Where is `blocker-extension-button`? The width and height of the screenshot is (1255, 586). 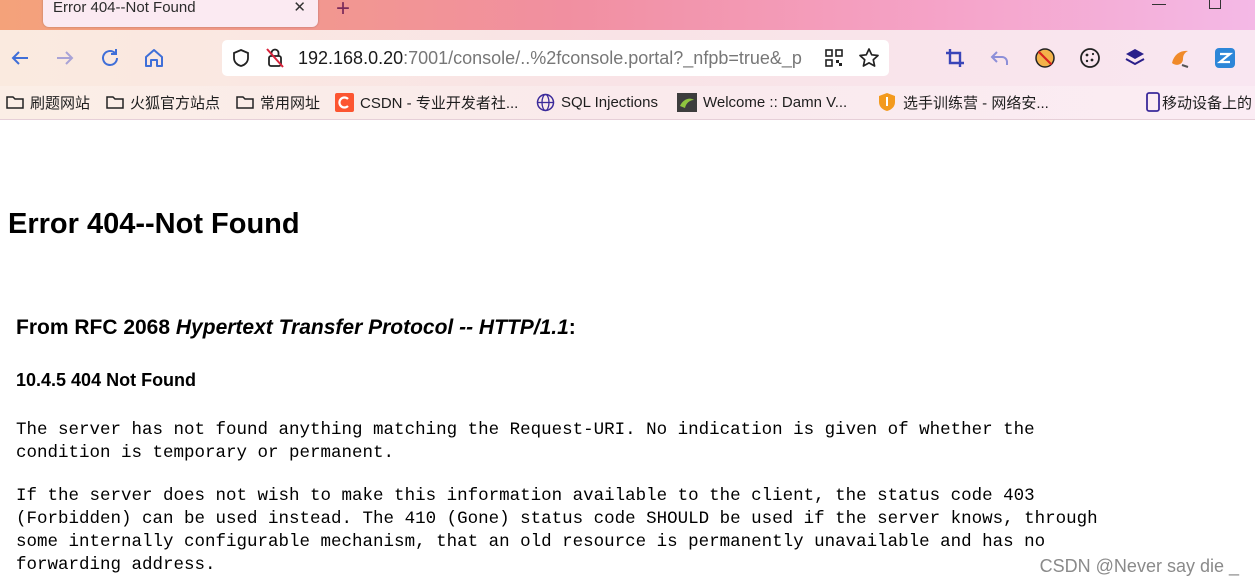
blocker-extension-button is located at coordinates (1045, 58).